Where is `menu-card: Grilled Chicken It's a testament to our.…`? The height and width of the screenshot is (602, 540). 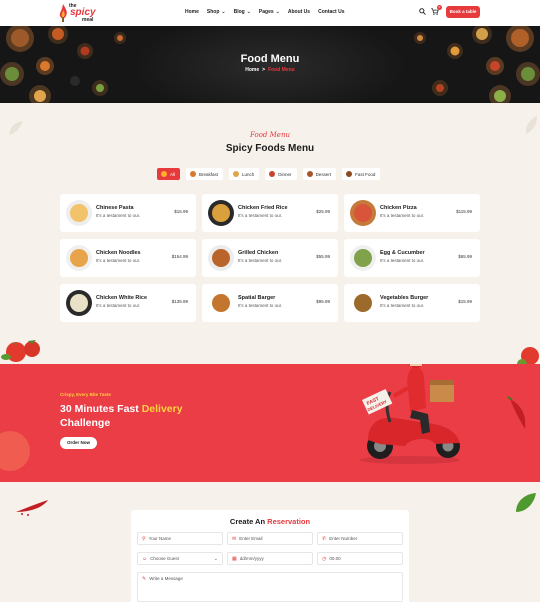
menu-card: Grilled Chicken It's a testament to our.… is located at coordinates (270, 258).